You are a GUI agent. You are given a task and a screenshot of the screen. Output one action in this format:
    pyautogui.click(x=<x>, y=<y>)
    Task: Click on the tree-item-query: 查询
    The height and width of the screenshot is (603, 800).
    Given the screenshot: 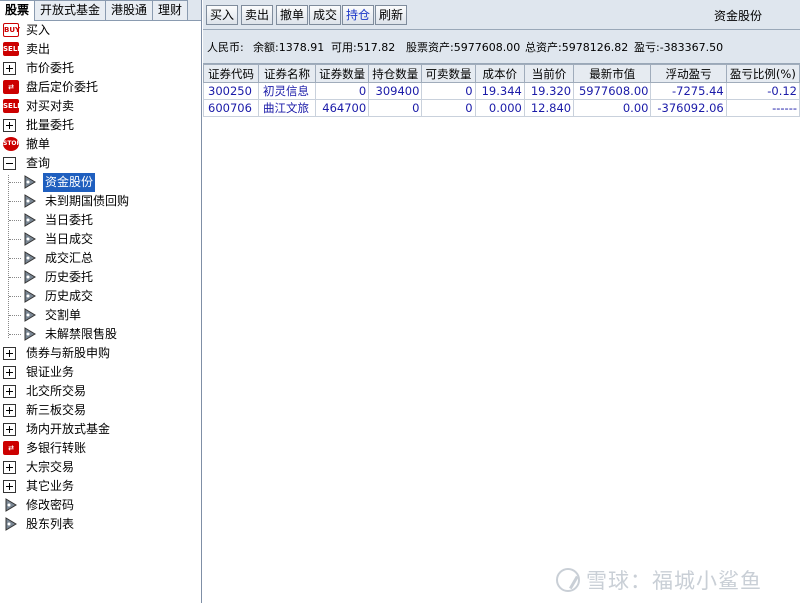 What is the action you would take?
    pyautogui.click(x=100, y=163)
    